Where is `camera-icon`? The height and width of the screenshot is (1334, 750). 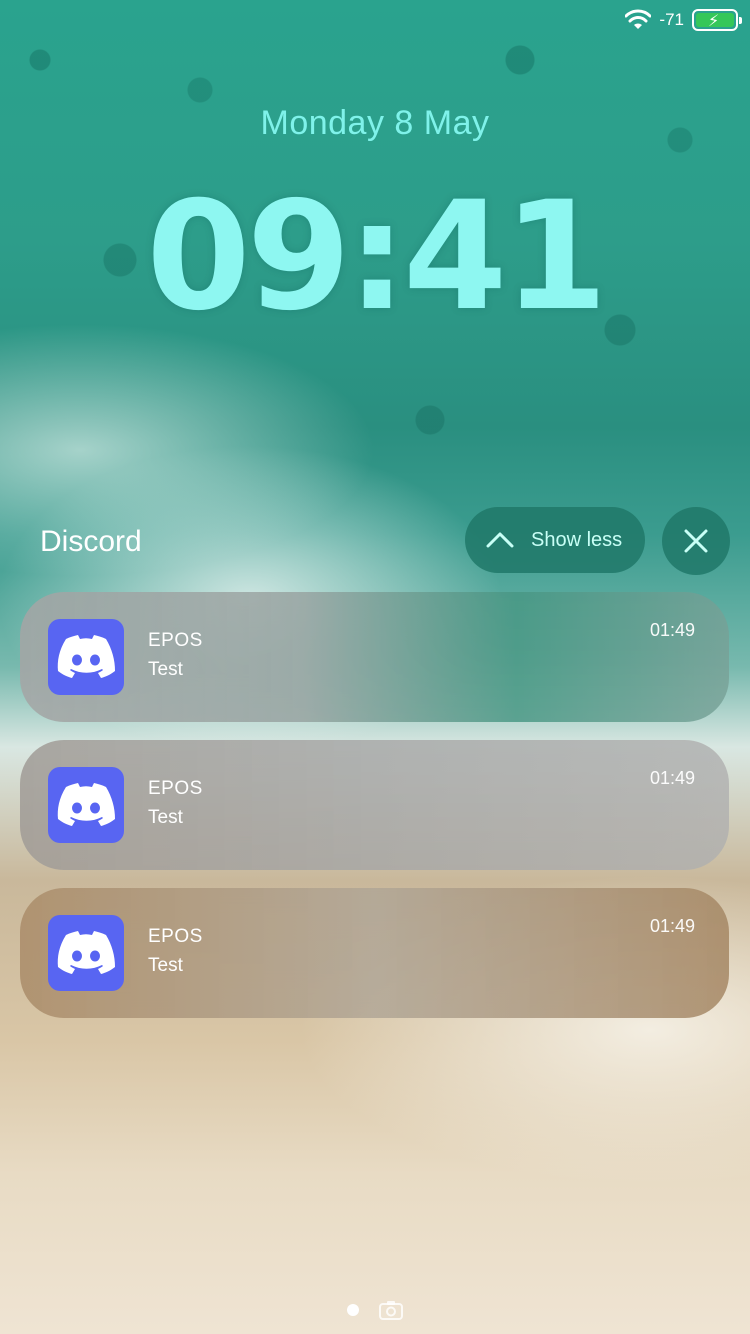 camera-icon is located at coordinates (391, 1310).